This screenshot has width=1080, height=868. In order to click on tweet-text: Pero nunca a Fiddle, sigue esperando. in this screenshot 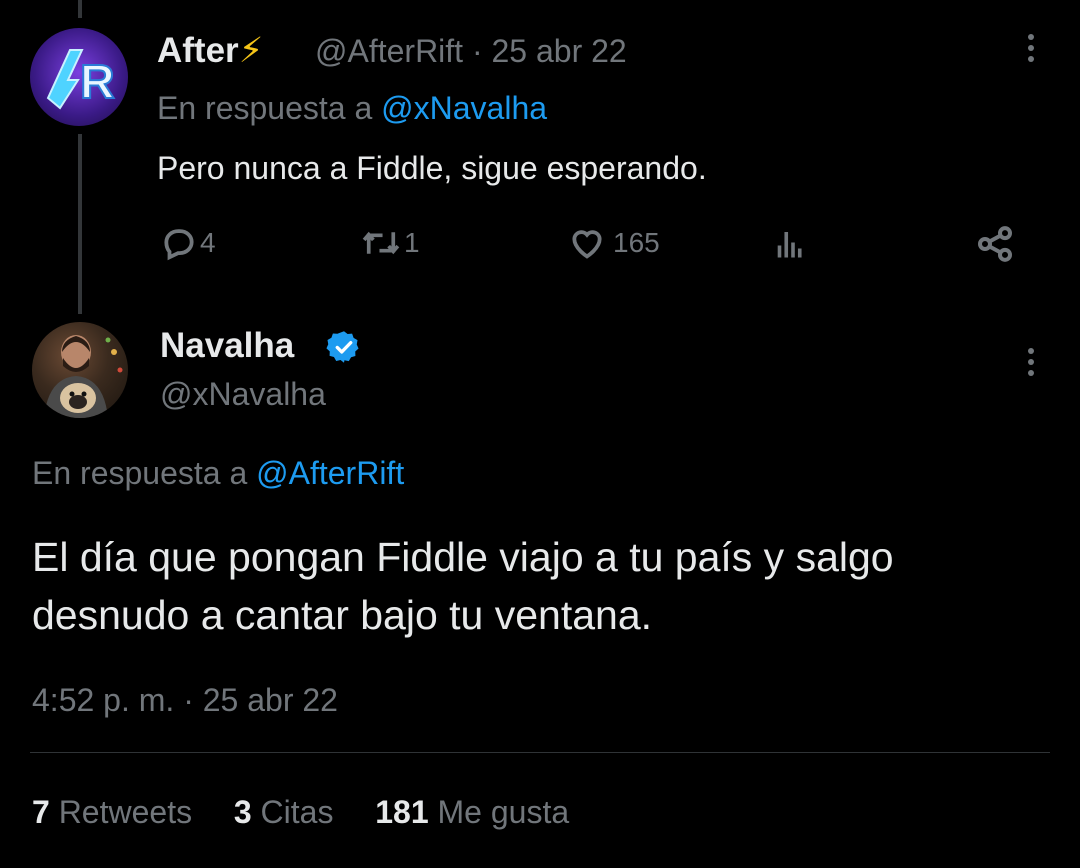, I will do `click(432, 168)`.